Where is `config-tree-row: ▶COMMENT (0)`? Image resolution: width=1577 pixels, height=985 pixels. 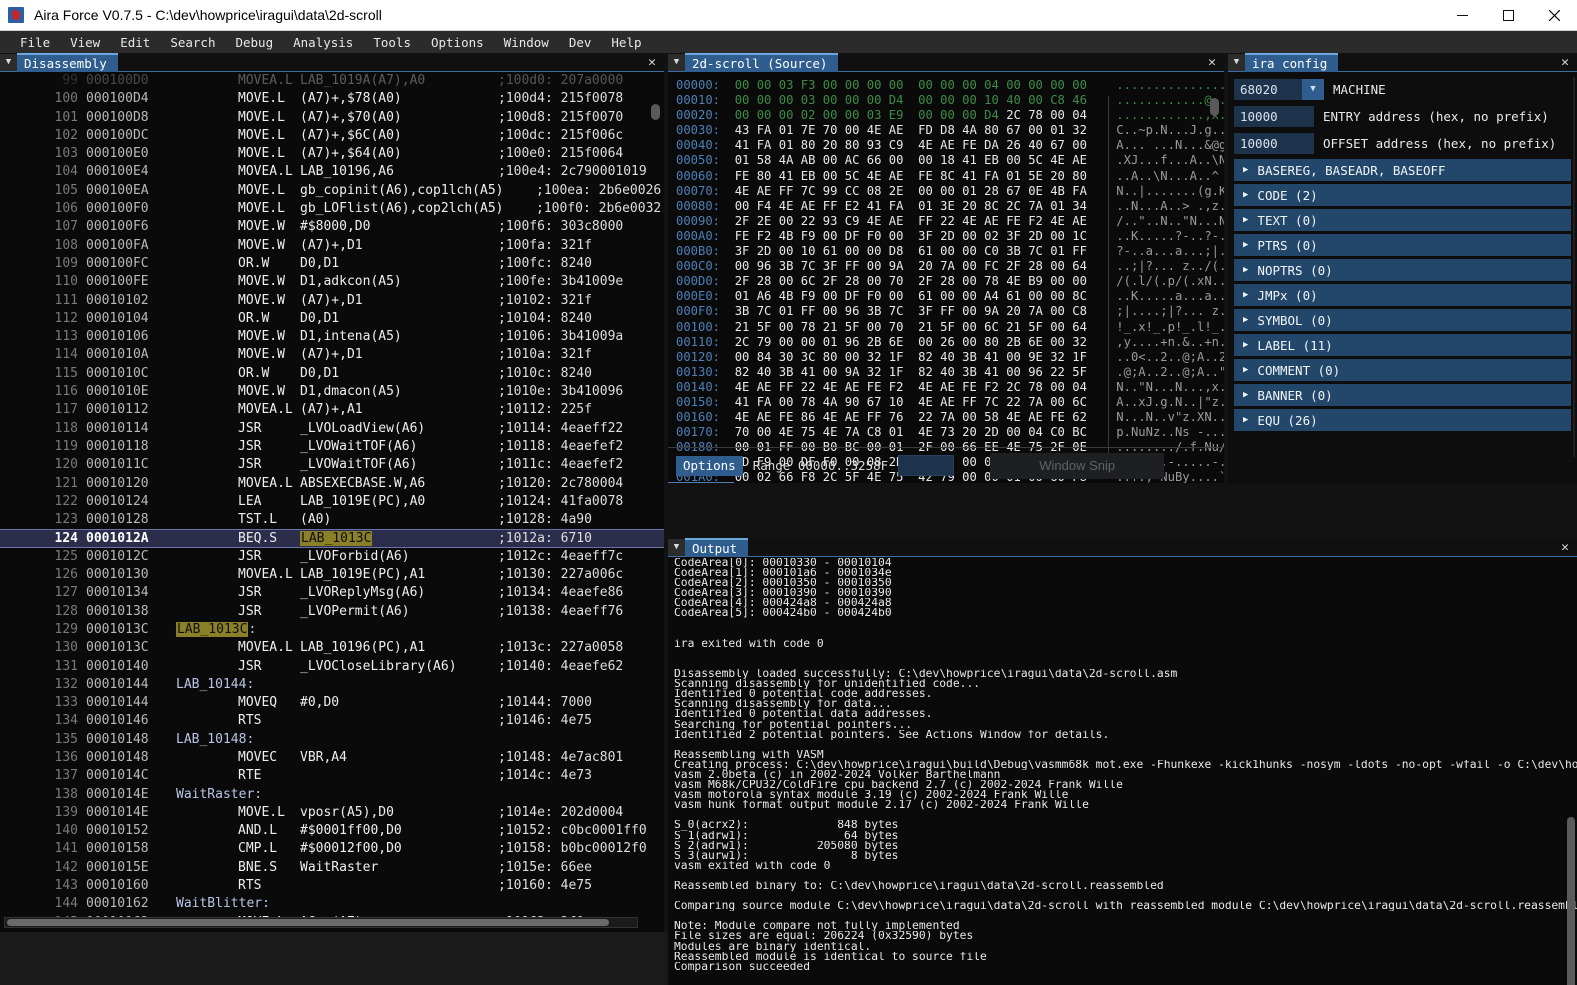 config-tree-row: ▶COMMENT (0) is located at coordinates (1402, 370).